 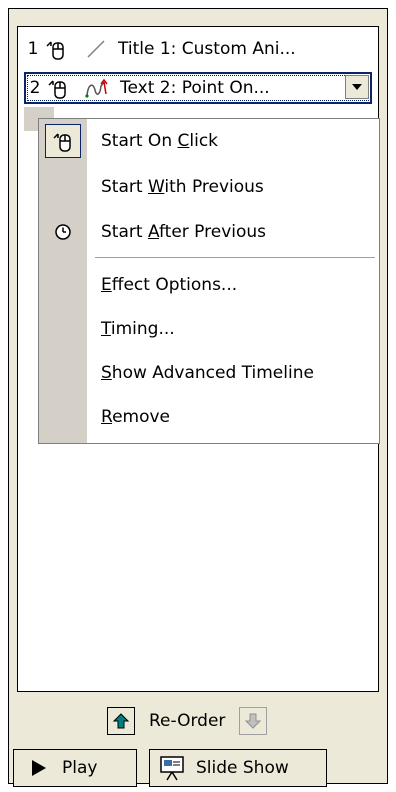 I want to click on menu-item-label: Remove, so click(x=136, y=417).